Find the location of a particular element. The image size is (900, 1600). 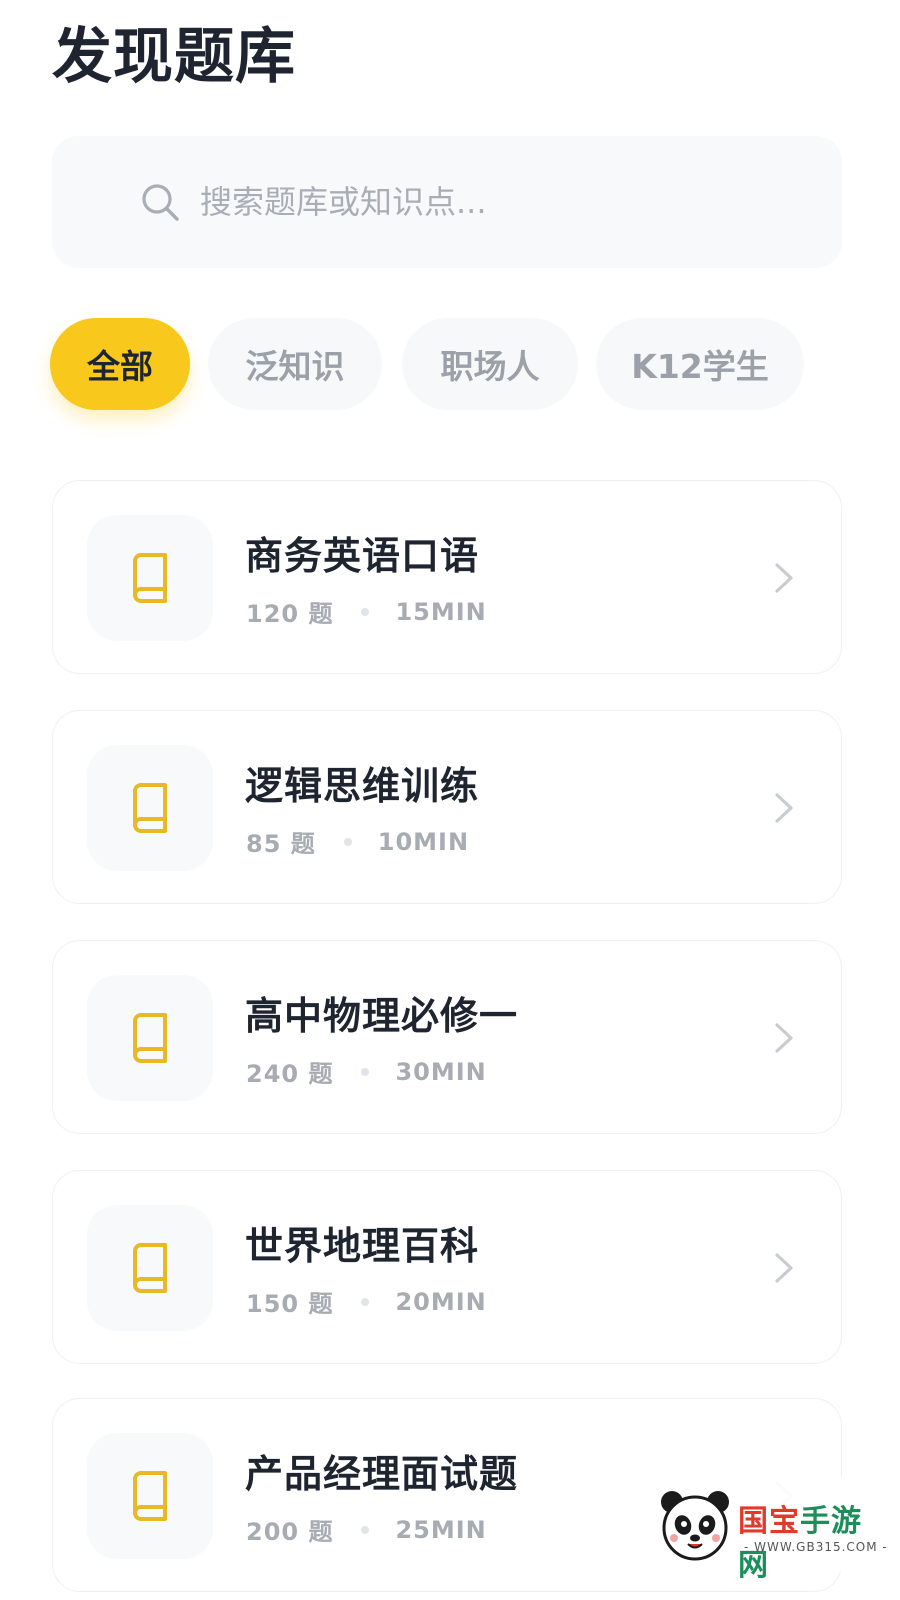

bank-card: 逻辑思维训练 85 题 10MIN is located at coordinates (447, 807).